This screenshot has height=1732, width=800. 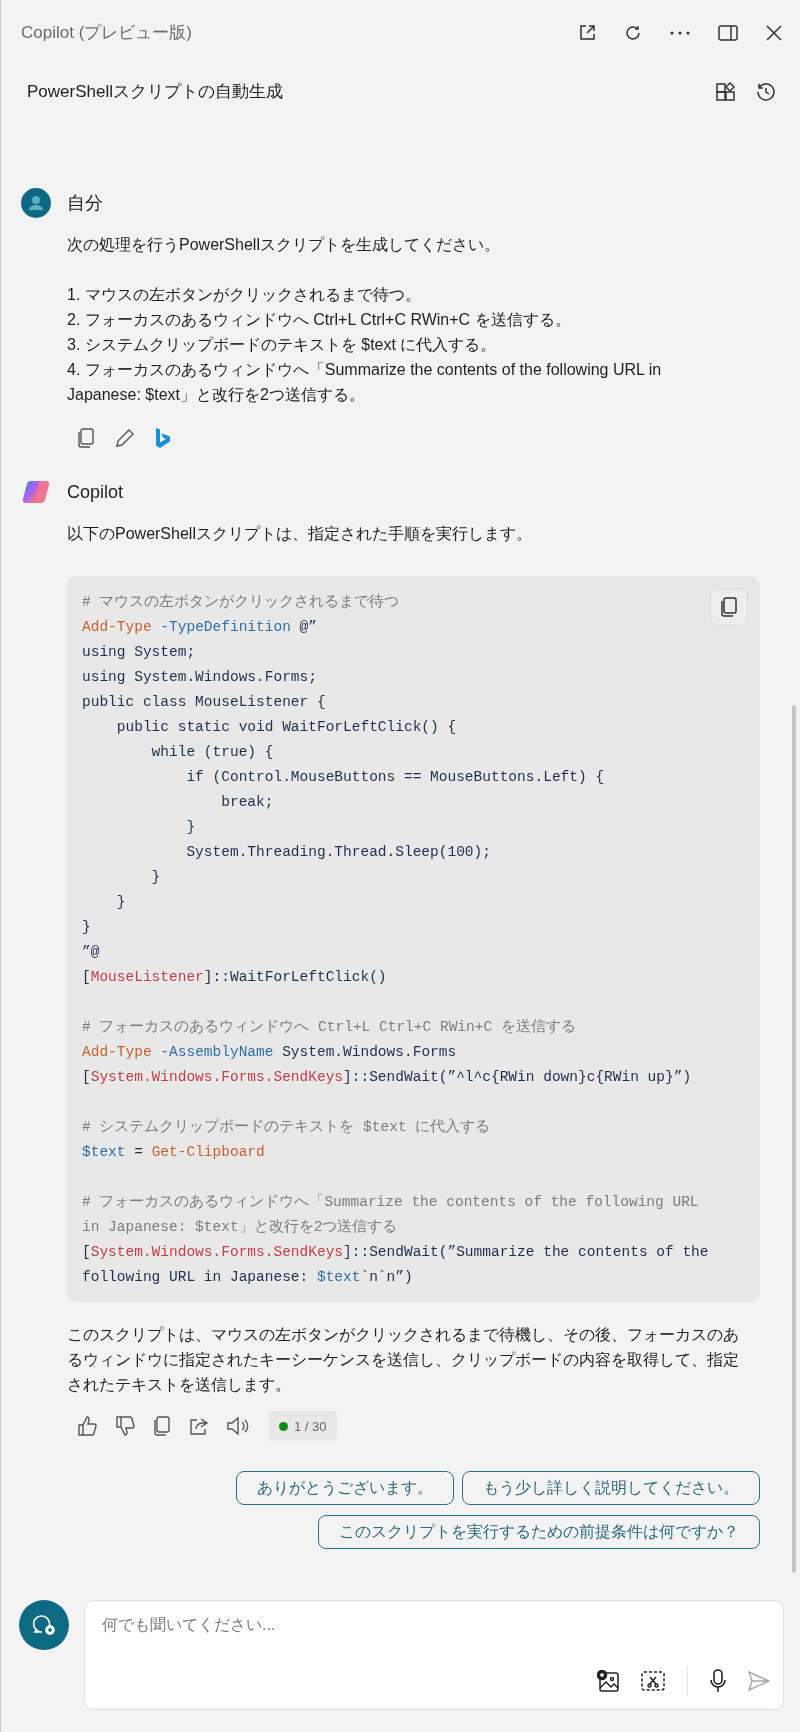 I want to click on window-title: Copilot (プレビュー版), so click(x=106, y=33).